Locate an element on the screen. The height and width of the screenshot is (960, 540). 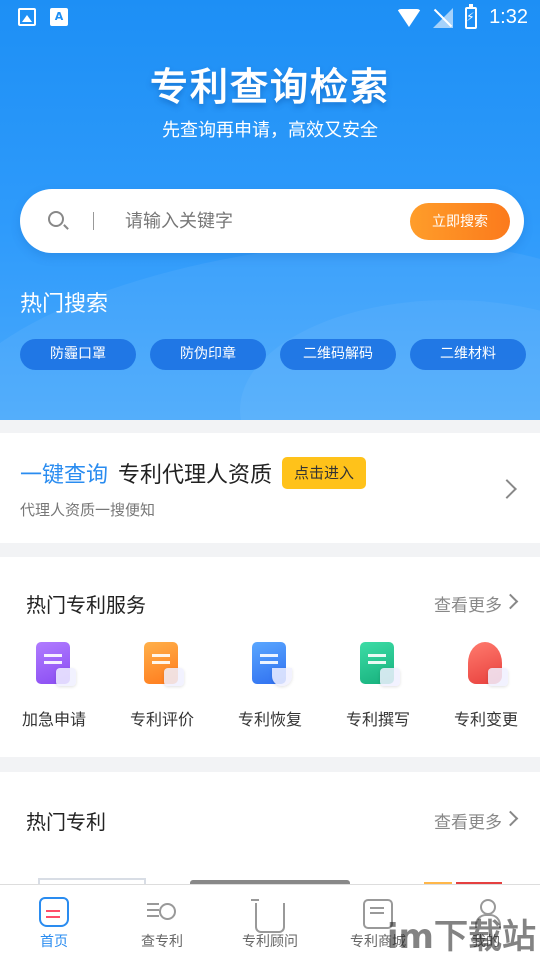
search-bar: 立即搜索 is located at coordinates (272, 221).